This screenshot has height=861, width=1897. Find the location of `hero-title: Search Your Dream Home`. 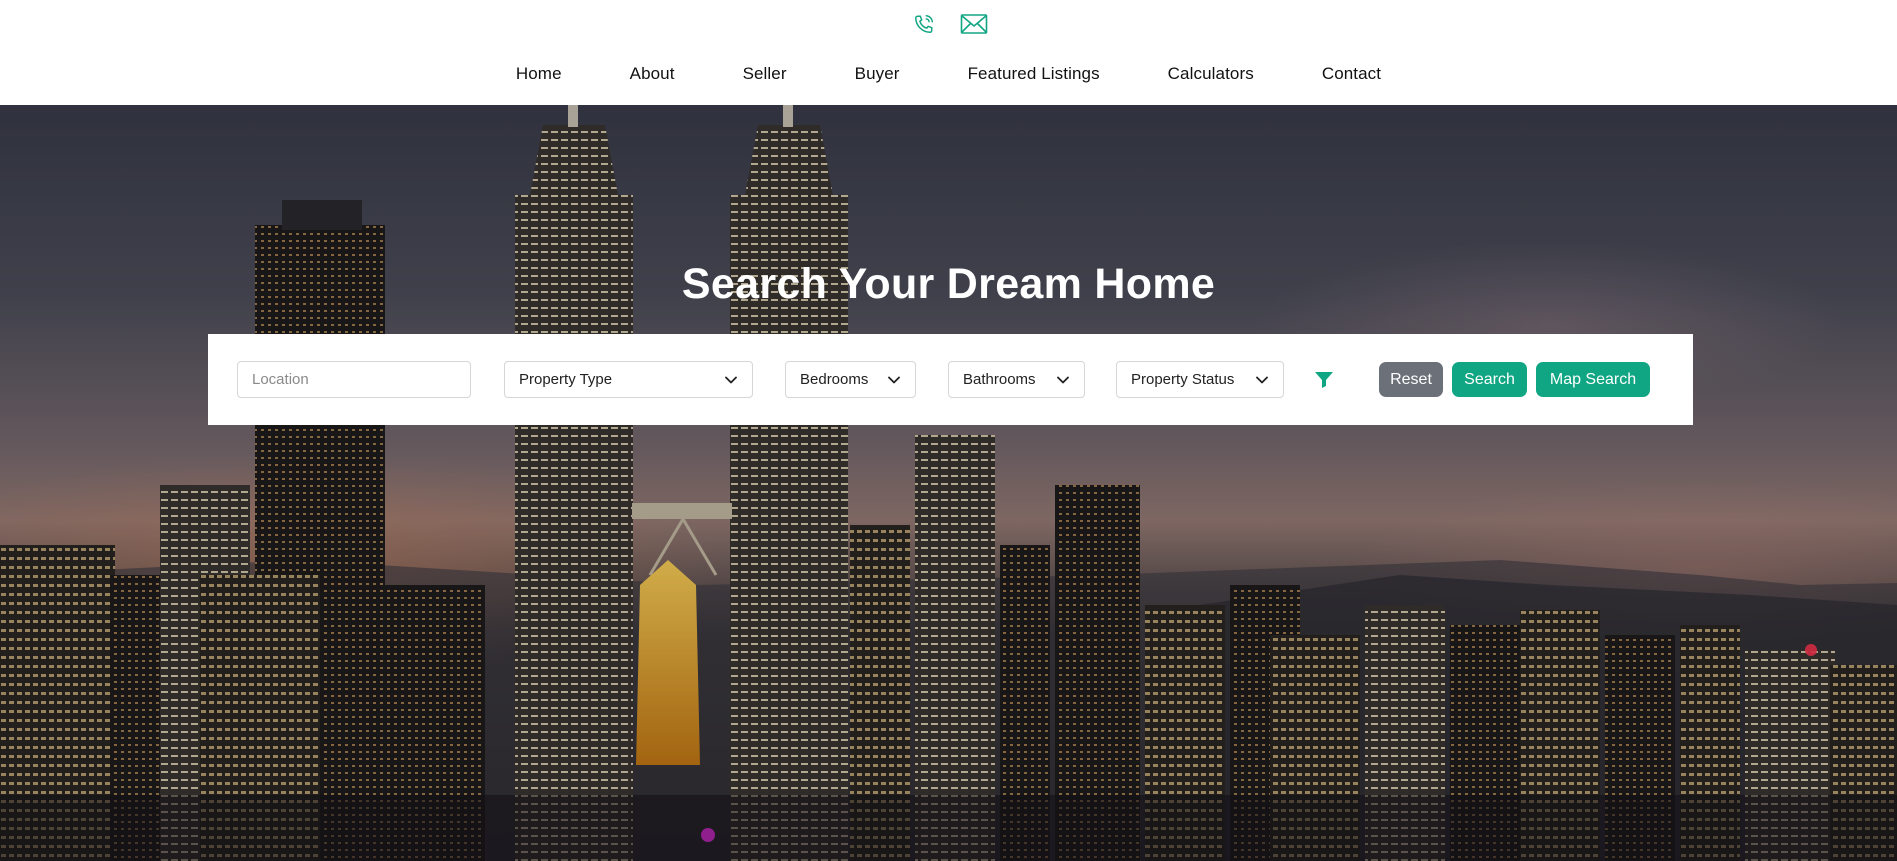

hero-title: Search Your Dream Home is located at coordinates (948, 284).